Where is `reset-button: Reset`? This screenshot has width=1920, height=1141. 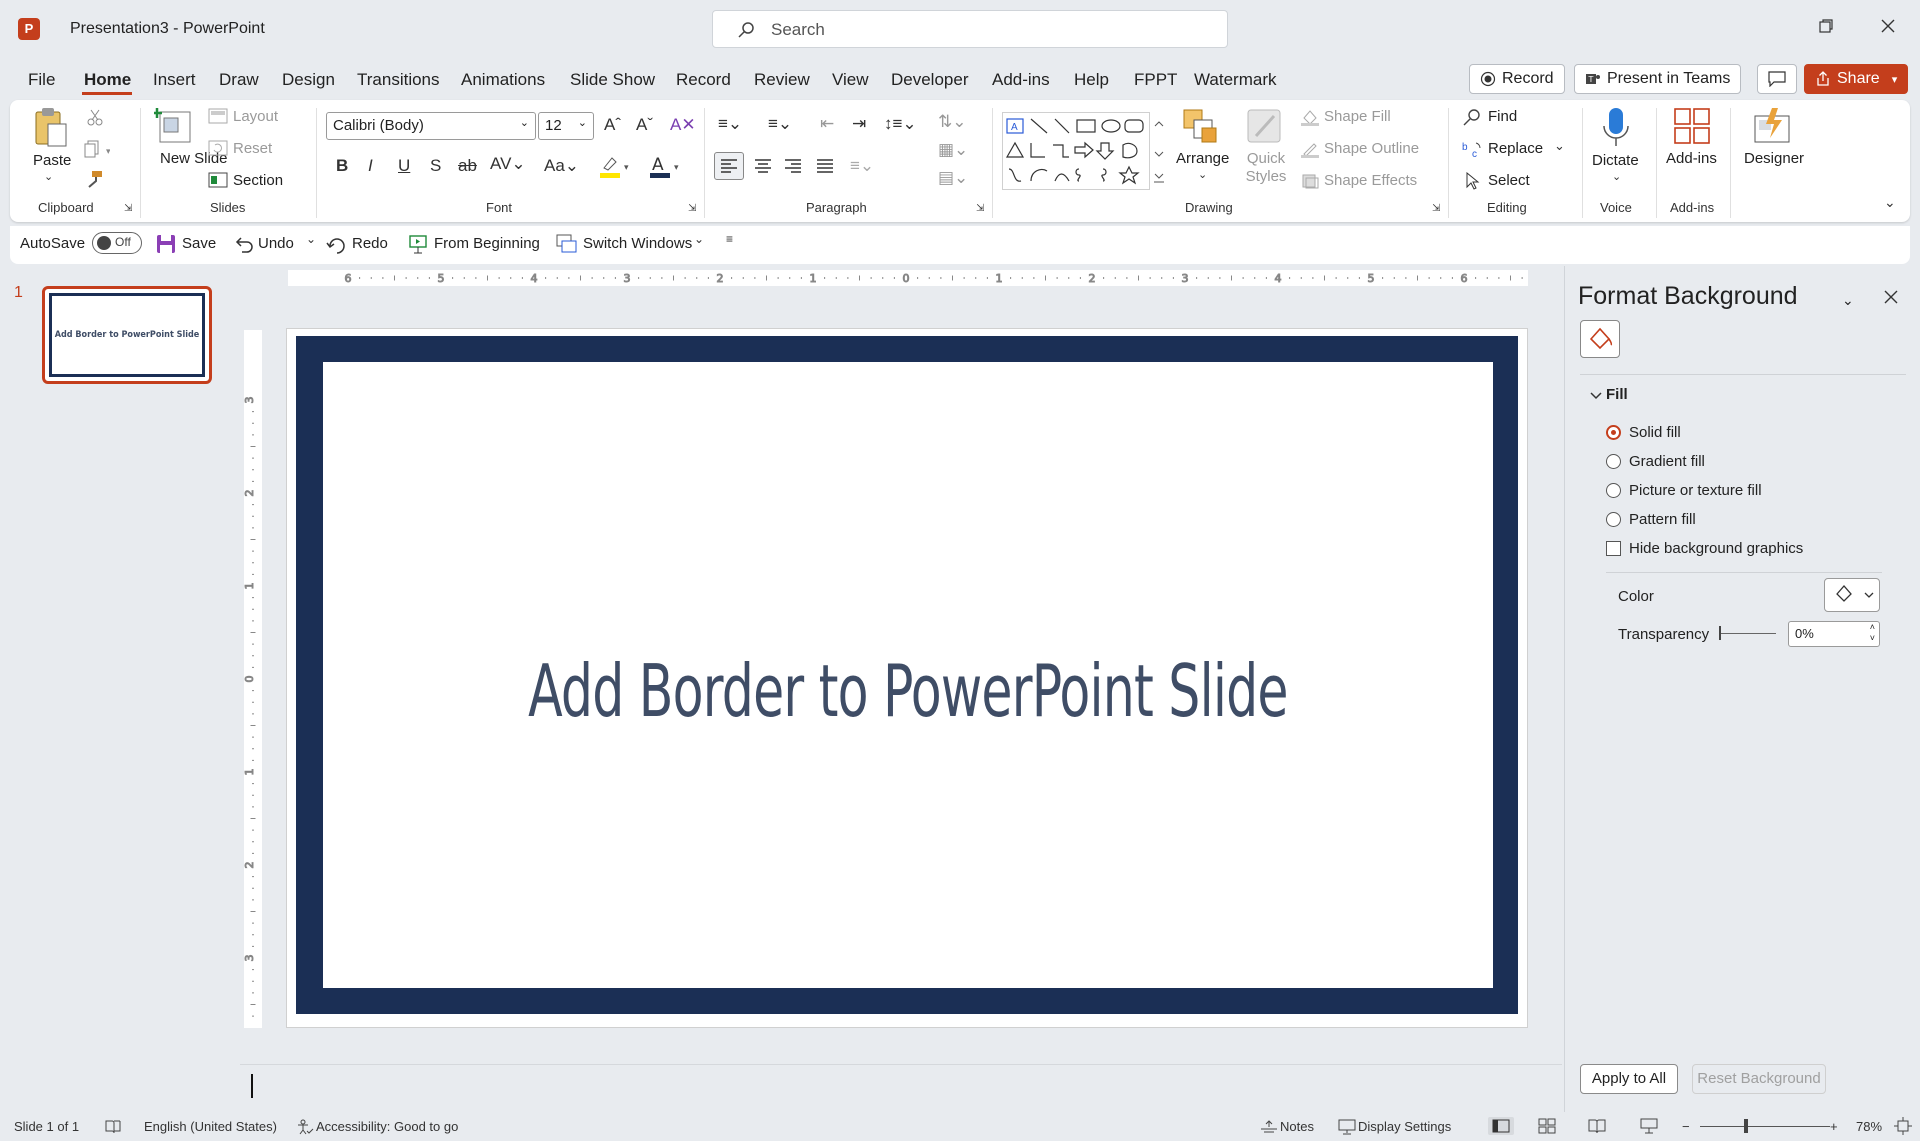
reset-button: Reset is located at coordinates (252, 148).